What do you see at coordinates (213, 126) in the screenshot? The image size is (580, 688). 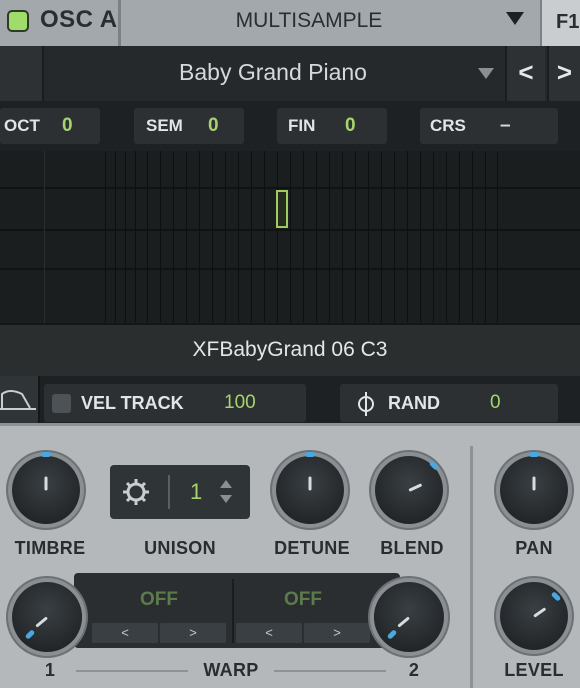 I see `semitone-value: 0` at bounding box center [213, 126].